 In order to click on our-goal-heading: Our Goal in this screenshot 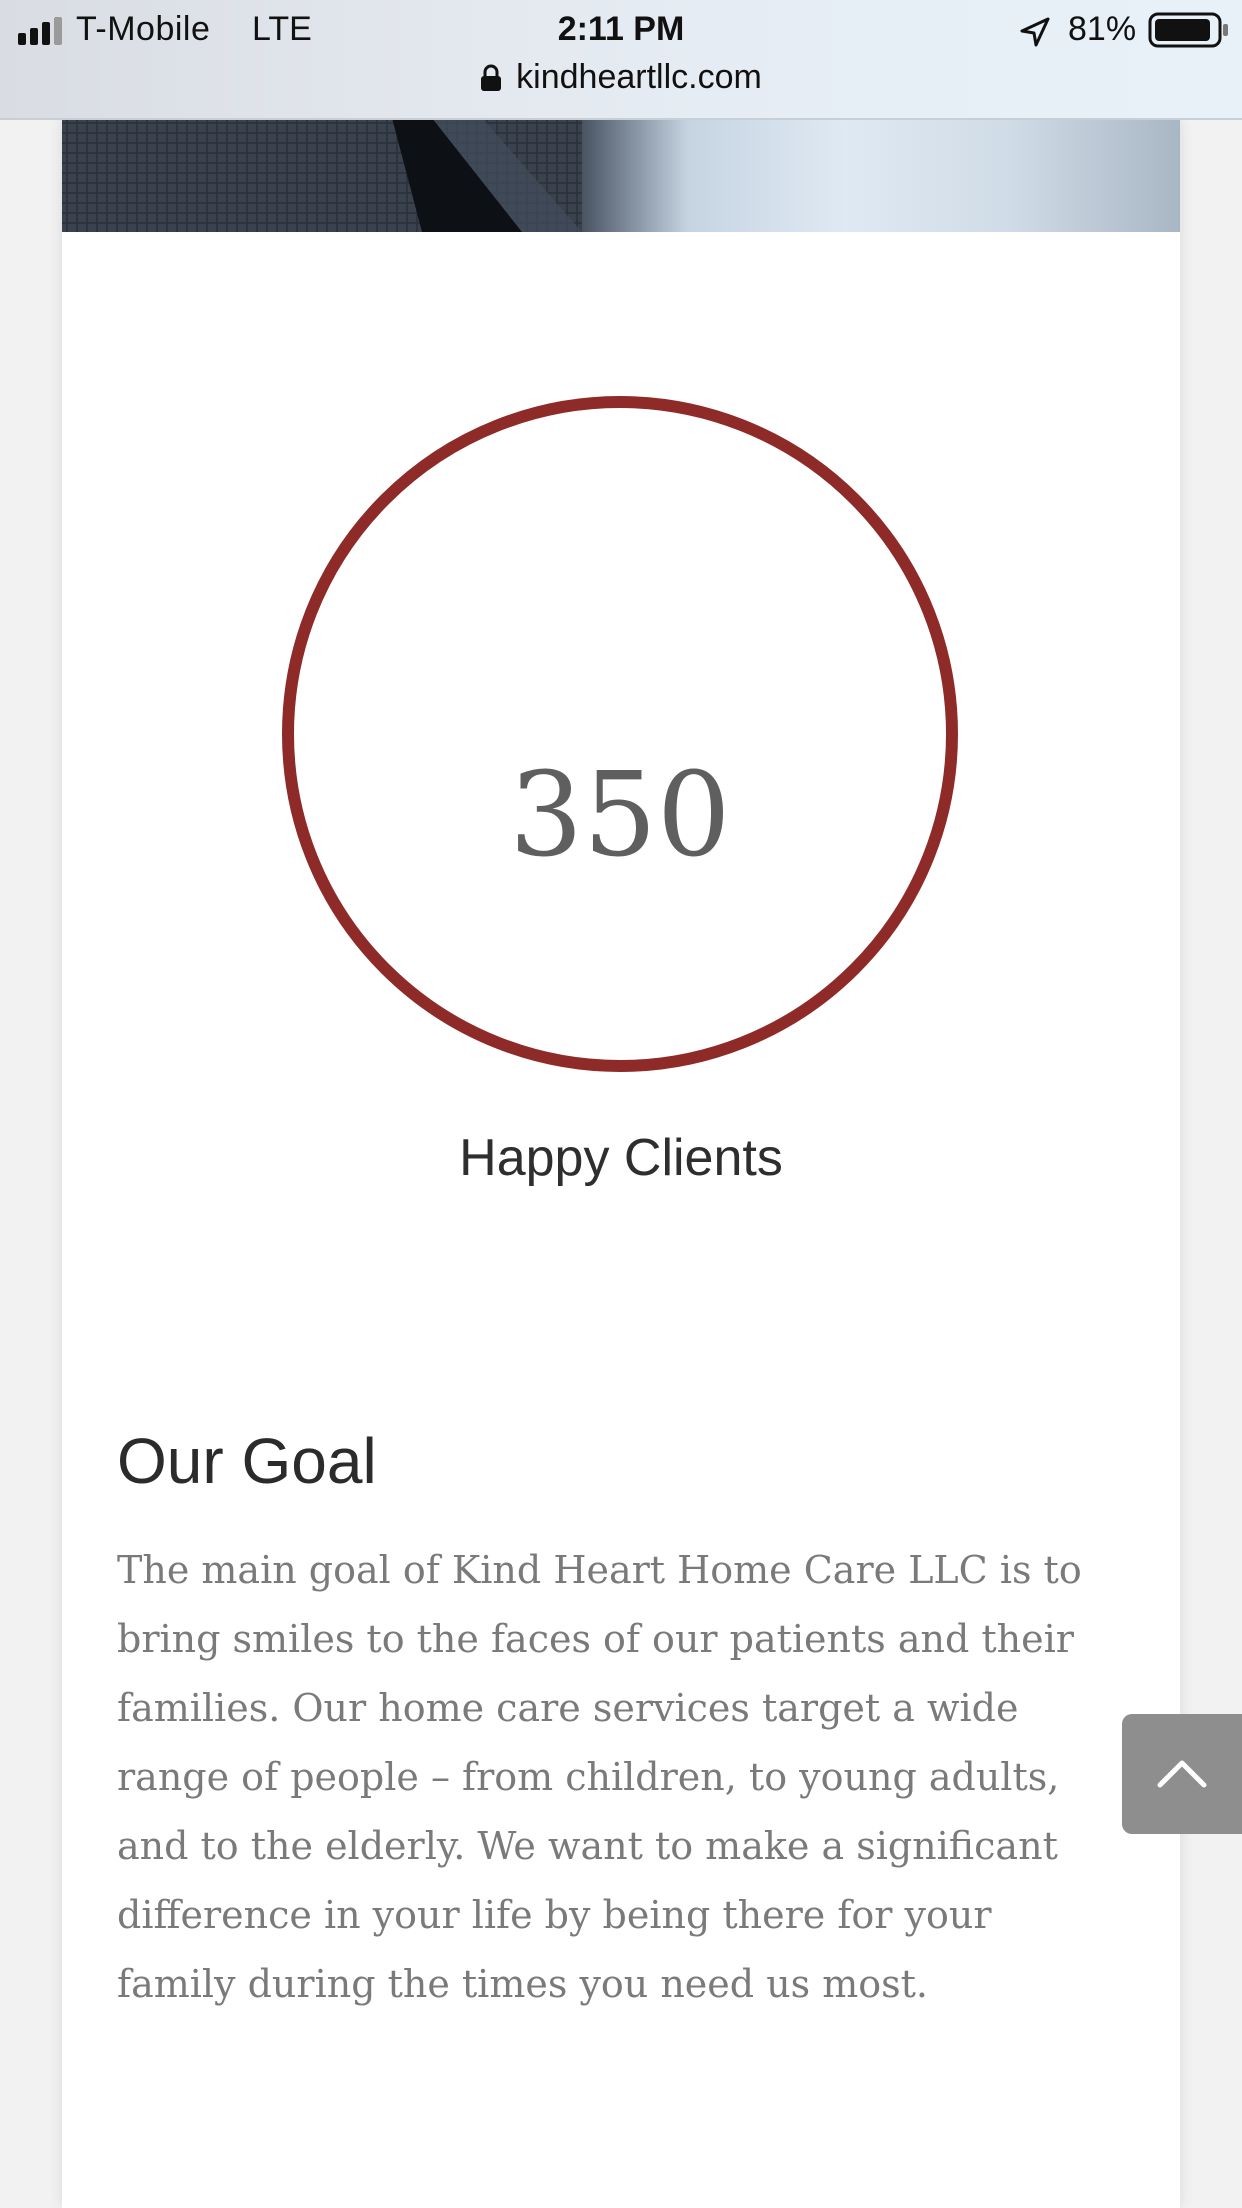, I will do `click(247, 1461)`.